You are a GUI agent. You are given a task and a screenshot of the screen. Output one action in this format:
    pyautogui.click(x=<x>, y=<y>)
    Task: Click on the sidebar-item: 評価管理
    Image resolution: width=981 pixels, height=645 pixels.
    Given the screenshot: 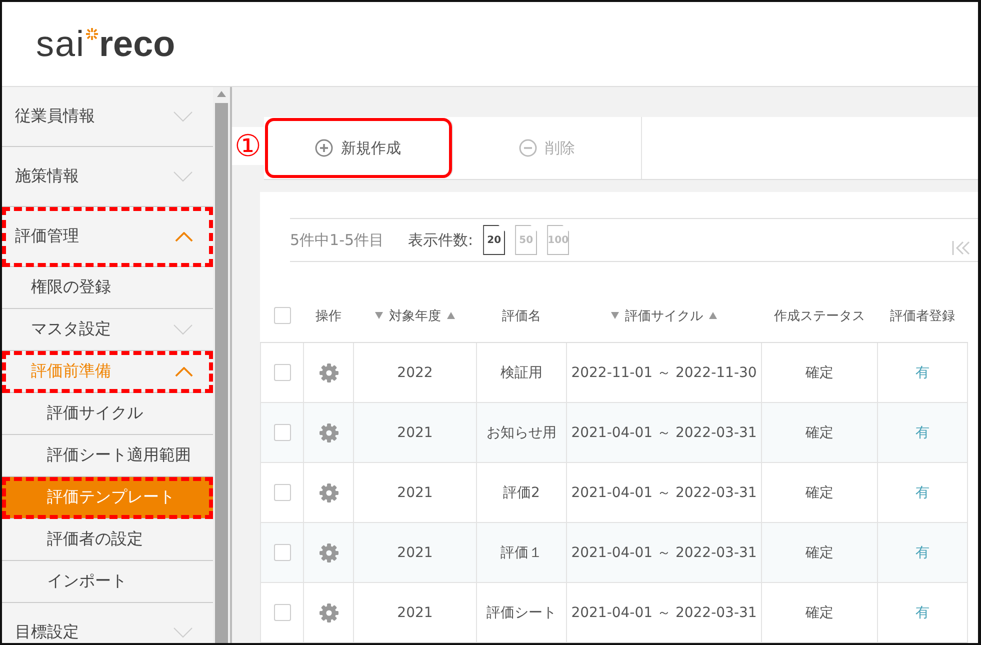 What is the action you would take?
    pyautogui.click(x=107, y=237)
    